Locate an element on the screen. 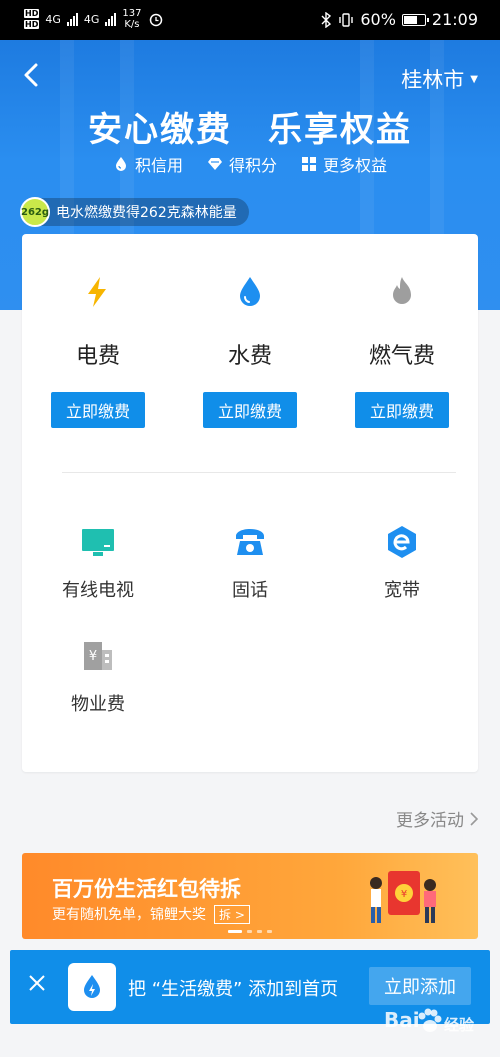 The height and width of the screenshot is (1057, 500). carousel-dots is located at coordinates (250, 931).